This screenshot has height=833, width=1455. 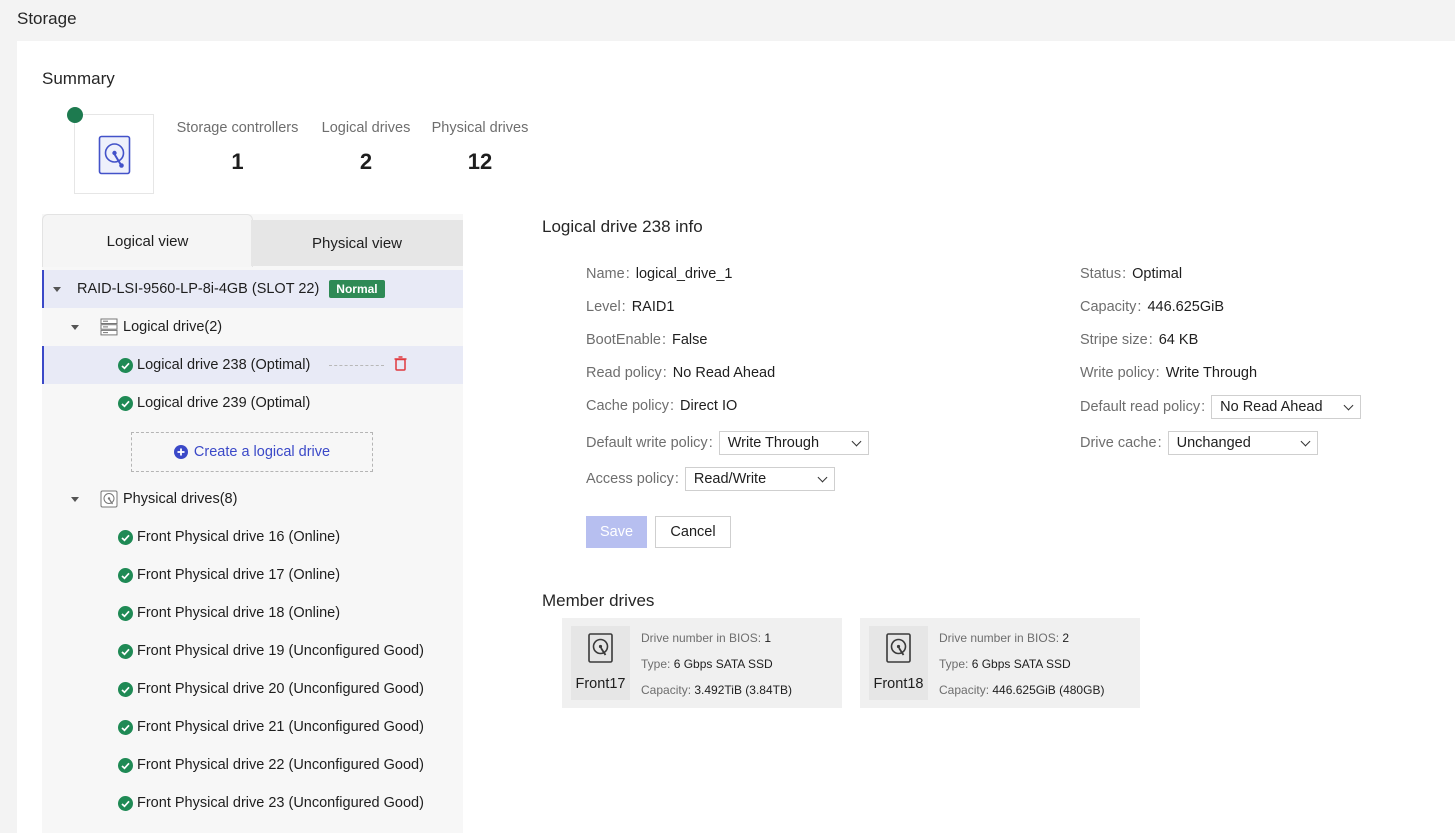 I want to click on field-drive-cache: Drive cache: Unchanged, so click(x=1199, y=443).